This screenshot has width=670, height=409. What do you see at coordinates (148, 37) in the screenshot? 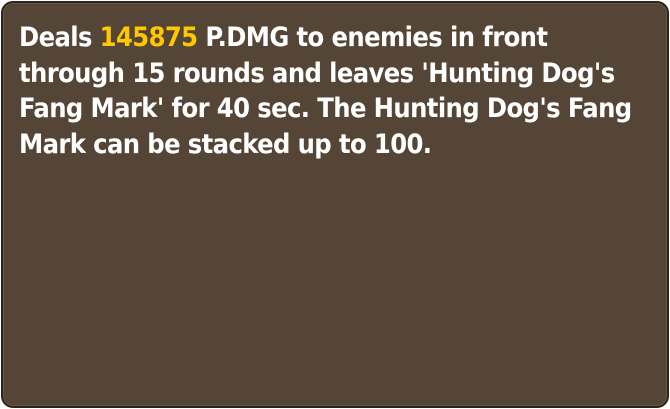
I see `damage-value: 145875` at bounding box center [148, 37].